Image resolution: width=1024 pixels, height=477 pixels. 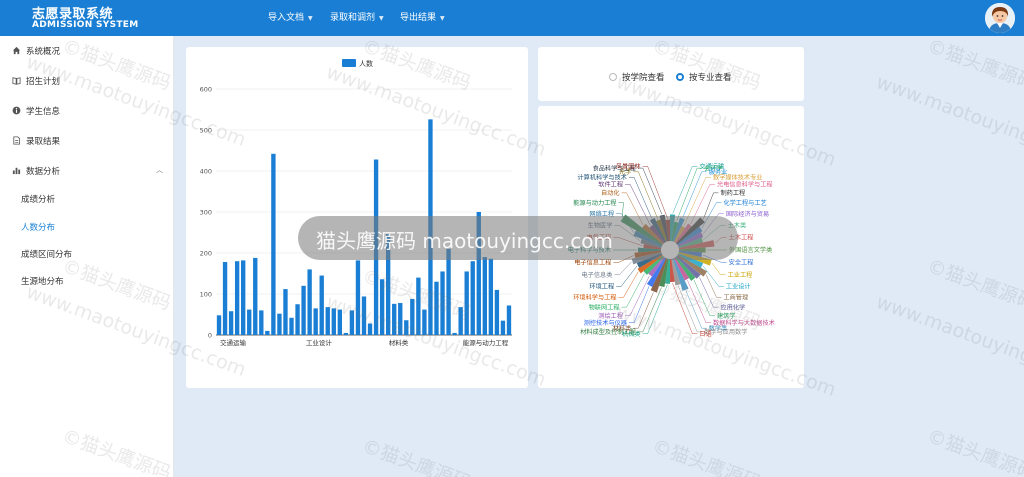 What do you see at coordinates (600, 225) in the screenshot?
I see `rose-slice-label: 生物医学` at bounding box center [600, 225].